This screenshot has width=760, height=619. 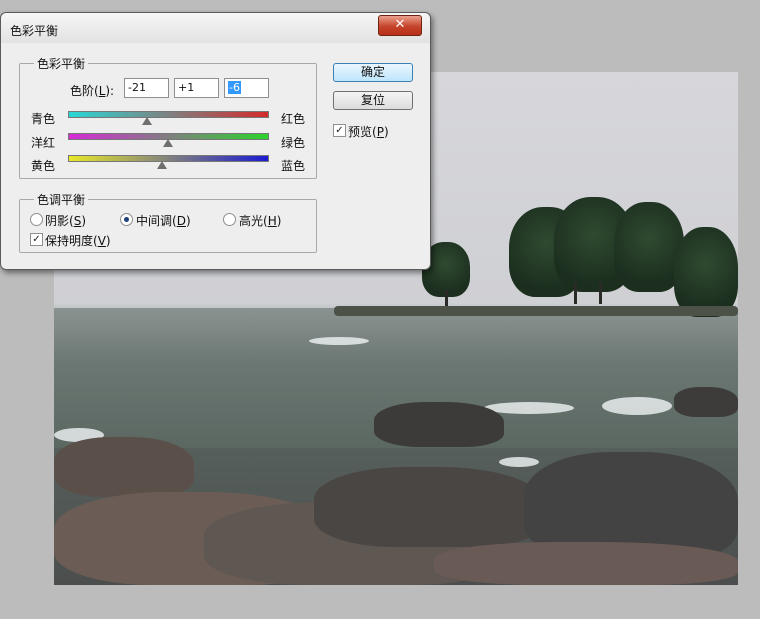 I want to click on shadows-label: 阴影(S), so click(x=65, y=220).